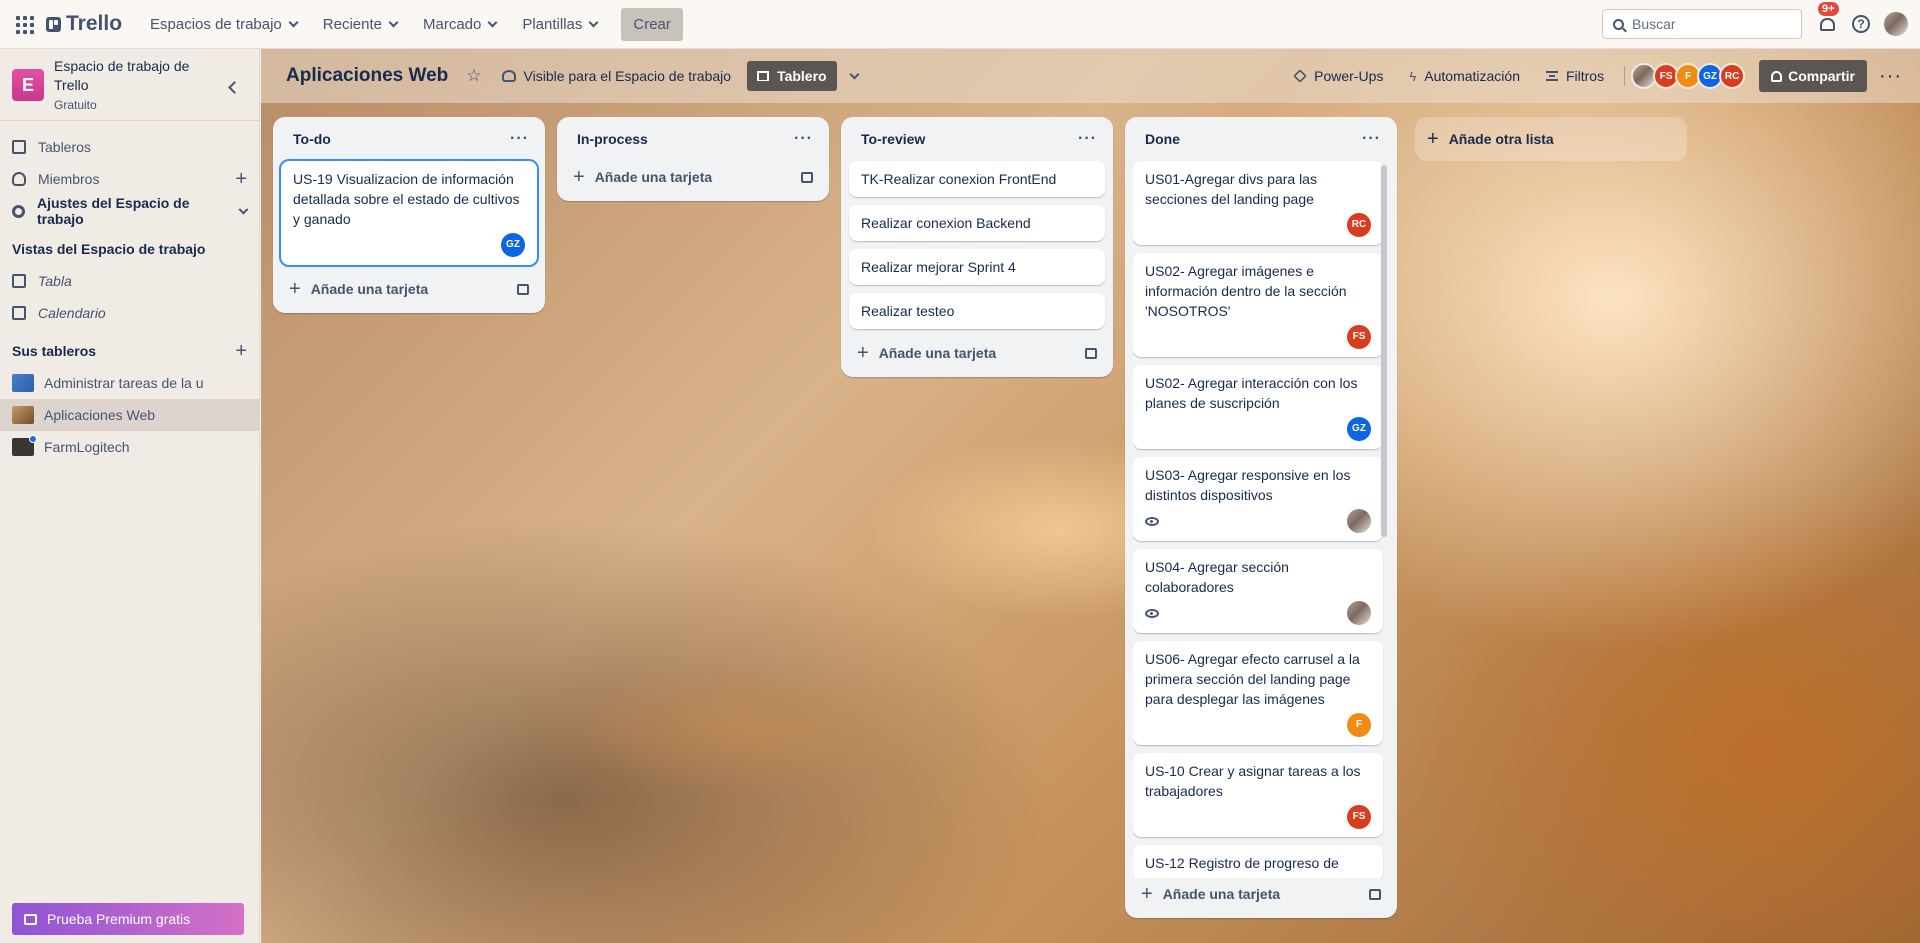 Image resolution: width=1920 pixels, height=943 pixels. Describe the element at coordinates (1258, 861) in the screenshot. I see `card: US-12 Registro de progreso de` at that location.